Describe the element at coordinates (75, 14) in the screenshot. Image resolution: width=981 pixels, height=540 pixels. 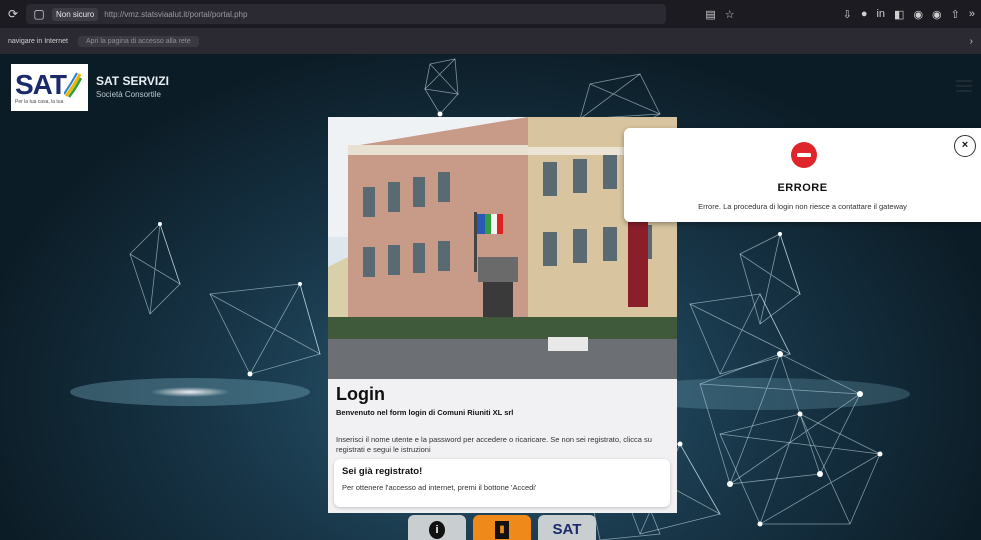
I see `security-badge: Non sicuro` at that location.